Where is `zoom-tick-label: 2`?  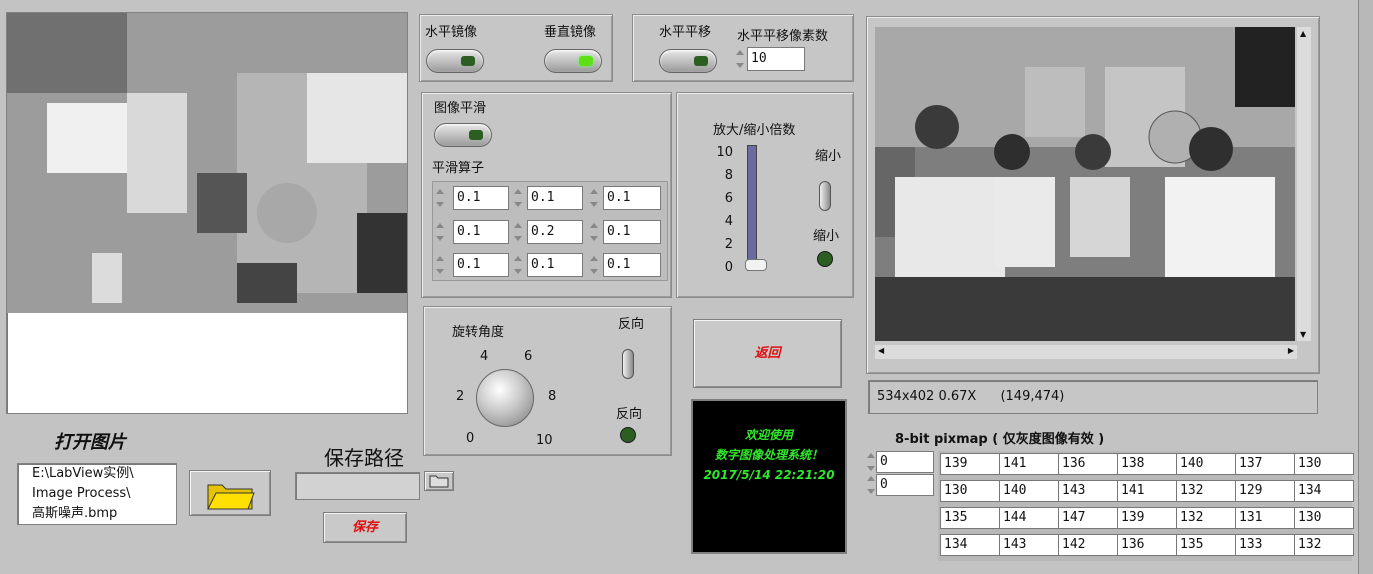 zoom-tick-label: 2 is located at coordinates (728, 244).